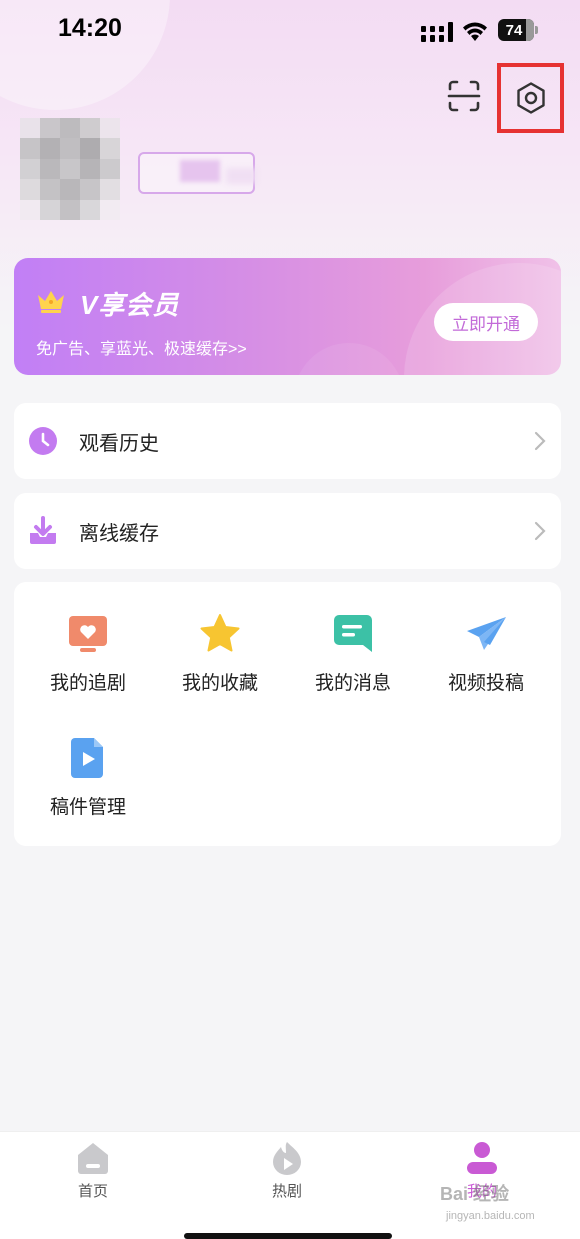 The image size is (580, 1239). Describe the element at coordinates (43, 441) in the screenshot. I see `clock-icon` at that location.